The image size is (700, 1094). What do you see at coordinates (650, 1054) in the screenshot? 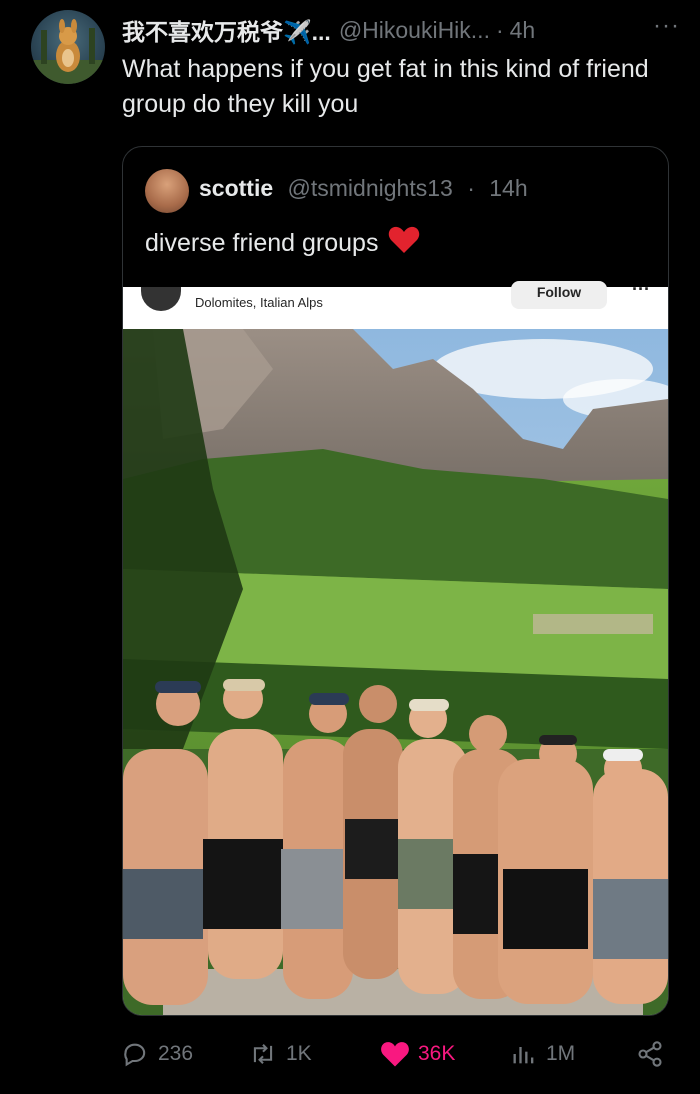
I see `share-icon` at bounding box center [650, 1054].